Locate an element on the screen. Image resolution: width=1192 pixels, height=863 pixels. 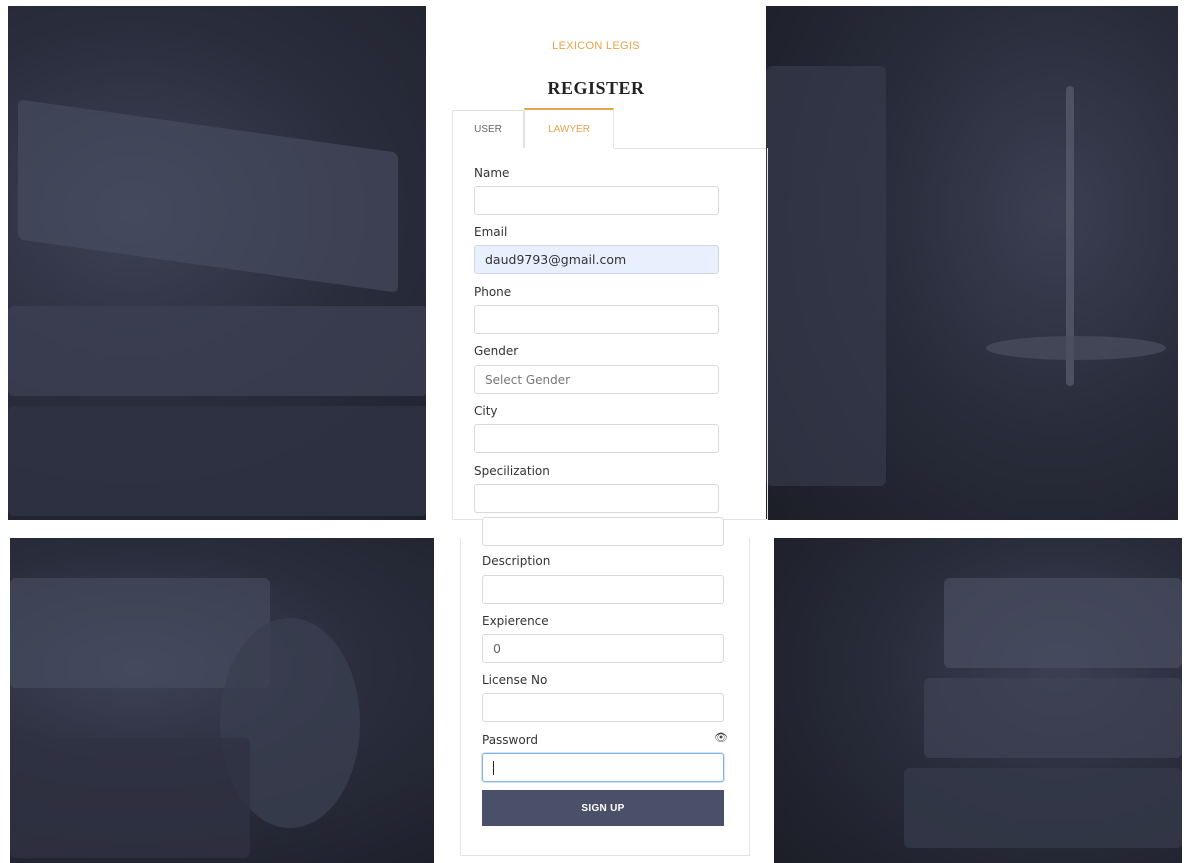
description-label: Description is located at coordinates (516, 561).